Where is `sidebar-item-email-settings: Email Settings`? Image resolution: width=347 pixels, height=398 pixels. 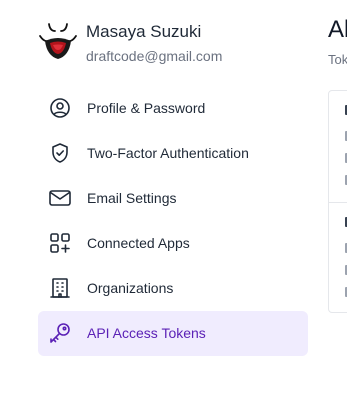 sidebar-item-email-settings: Email Settings is located at coordinates (173, 198).